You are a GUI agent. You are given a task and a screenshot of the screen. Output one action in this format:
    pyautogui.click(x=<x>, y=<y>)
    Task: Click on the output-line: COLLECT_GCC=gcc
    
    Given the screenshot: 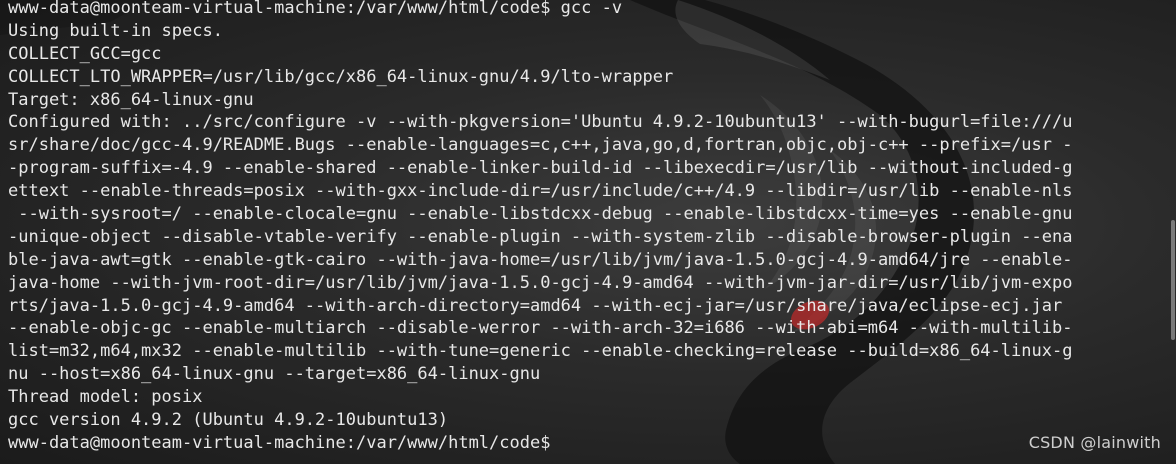 What is the action you would take?
    pyautogui.click(x=85, y=53)
    